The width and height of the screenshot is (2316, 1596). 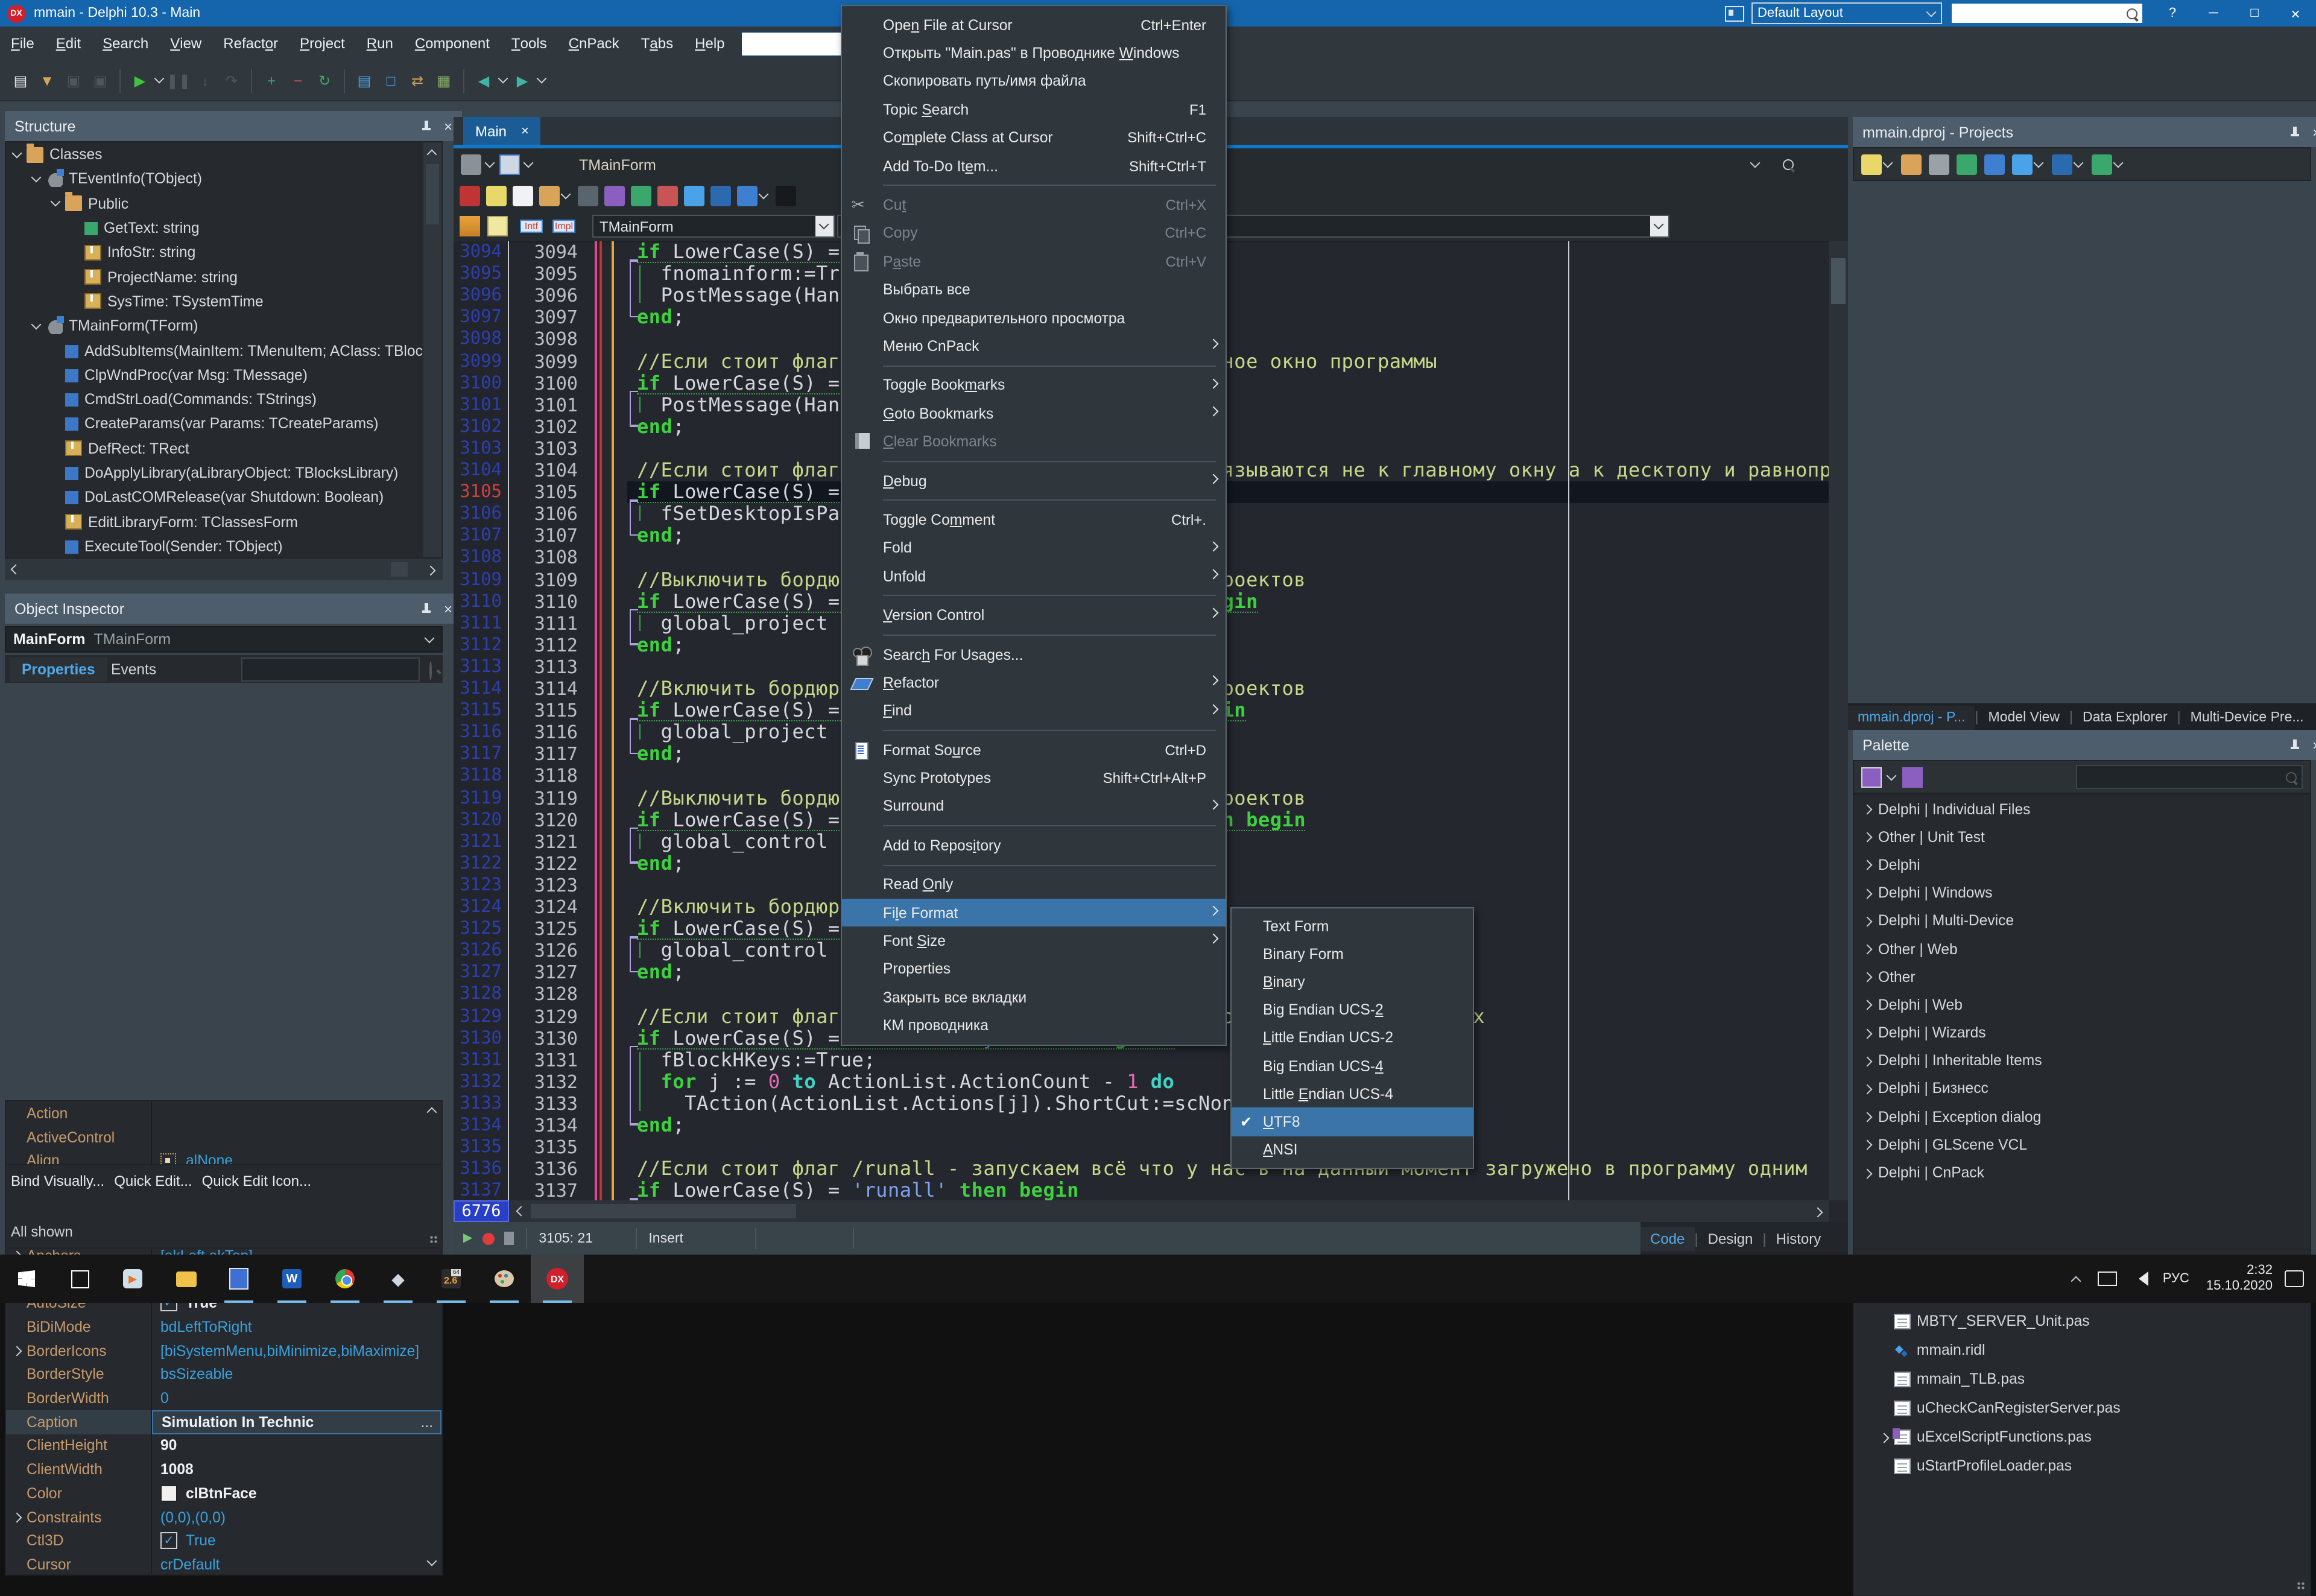 I want to click on code-line: fBlockHKeys:=True;, so click(x=756, y=1059).